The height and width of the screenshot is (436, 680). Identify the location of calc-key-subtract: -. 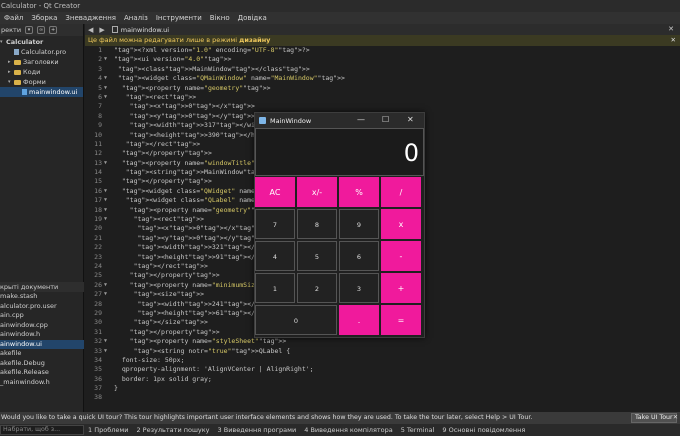
(401, 256).